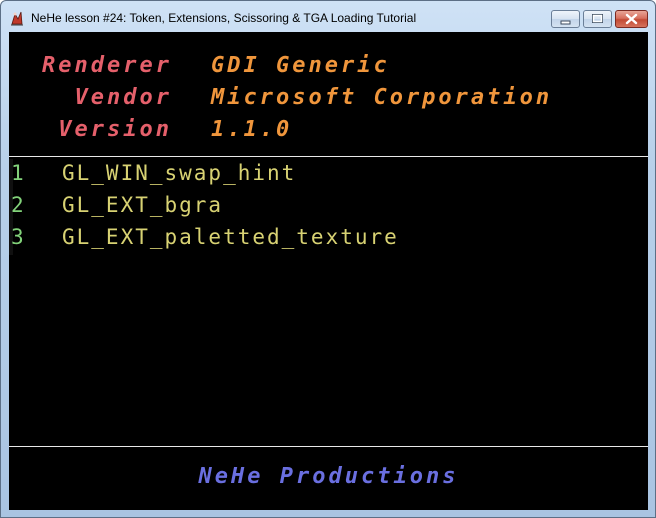 The image size is (656, 518). What do you see at coordinates (252, 129) in the screenshot?
I see `version-value: 1.1.0` at bounding box center [252, 129].